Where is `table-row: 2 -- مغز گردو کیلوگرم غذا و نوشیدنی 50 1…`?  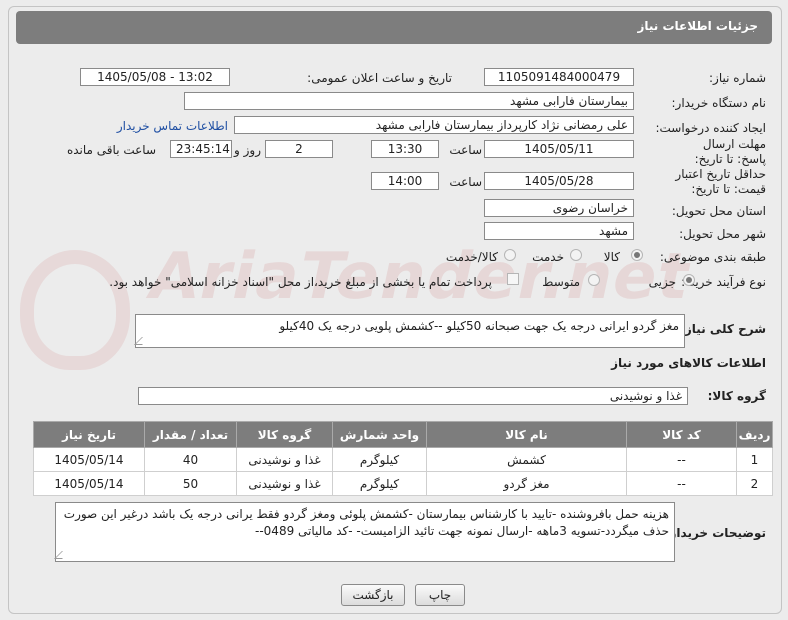 table-row: 2 -- مغز گردو کیلوگرم غذا و نوشیدنی 50 1… is located at coordinates (403, 483).